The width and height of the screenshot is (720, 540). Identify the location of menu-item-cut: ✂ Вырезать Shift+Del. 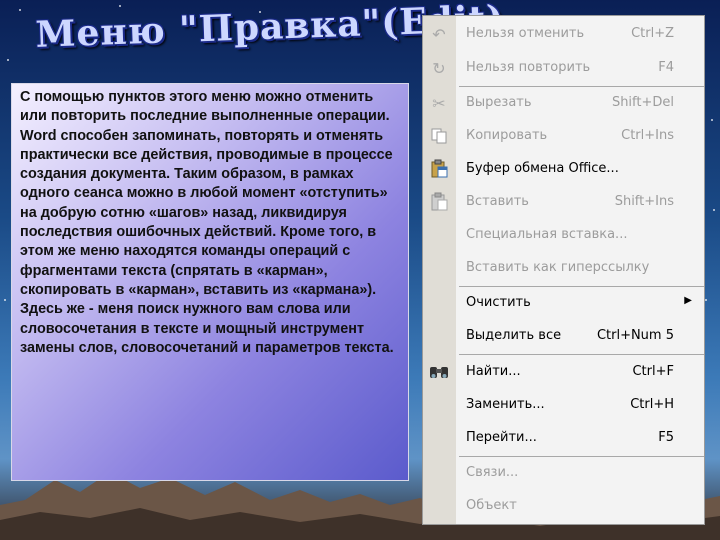
(563, 103).